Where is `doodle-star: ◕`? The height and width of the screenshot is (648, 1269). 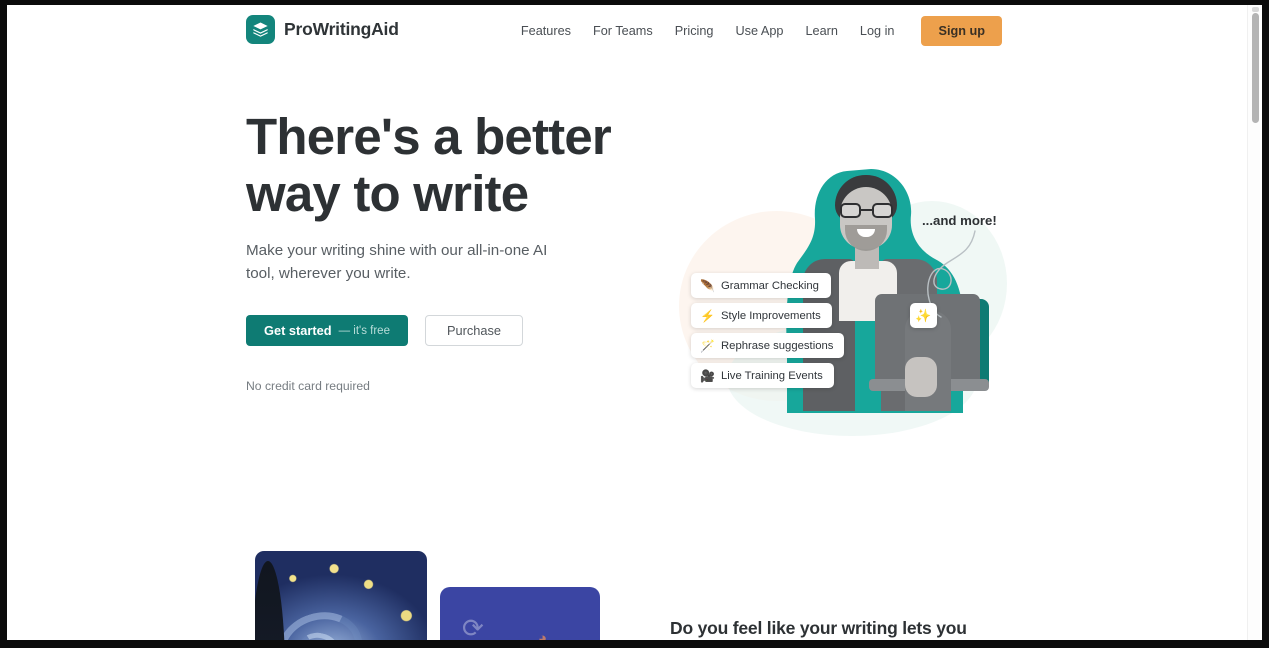 doodle-star: ◕ is located at coordinates (543, 635).